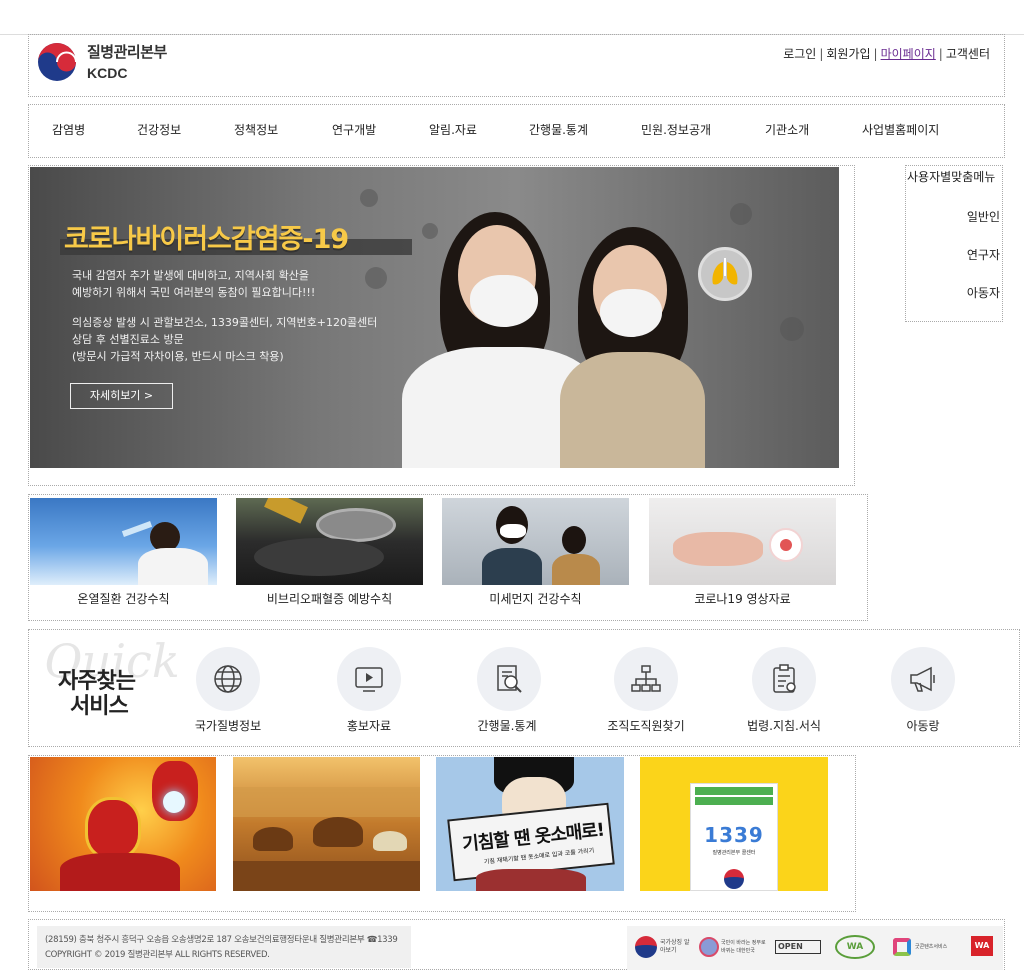 The width and height of the screenshot is (1024, 970). Describe the element at coordinates (97, 681) in the screenshot. I see `quick-title-line: 자주찾는` at that location.